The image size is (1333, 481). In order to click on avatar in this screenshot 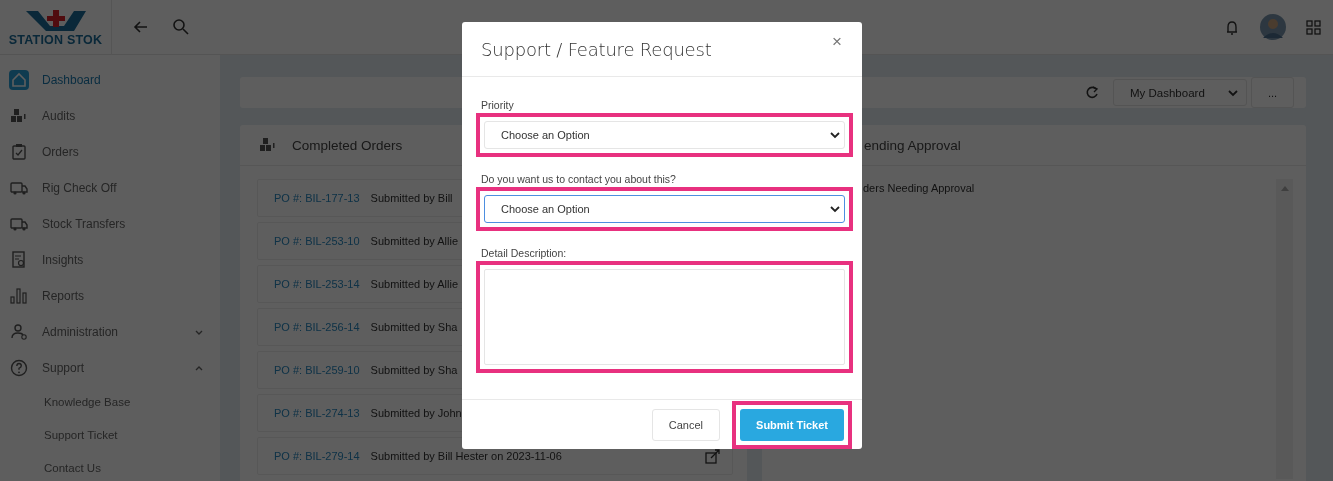, I will do `click(1273, 27)`.